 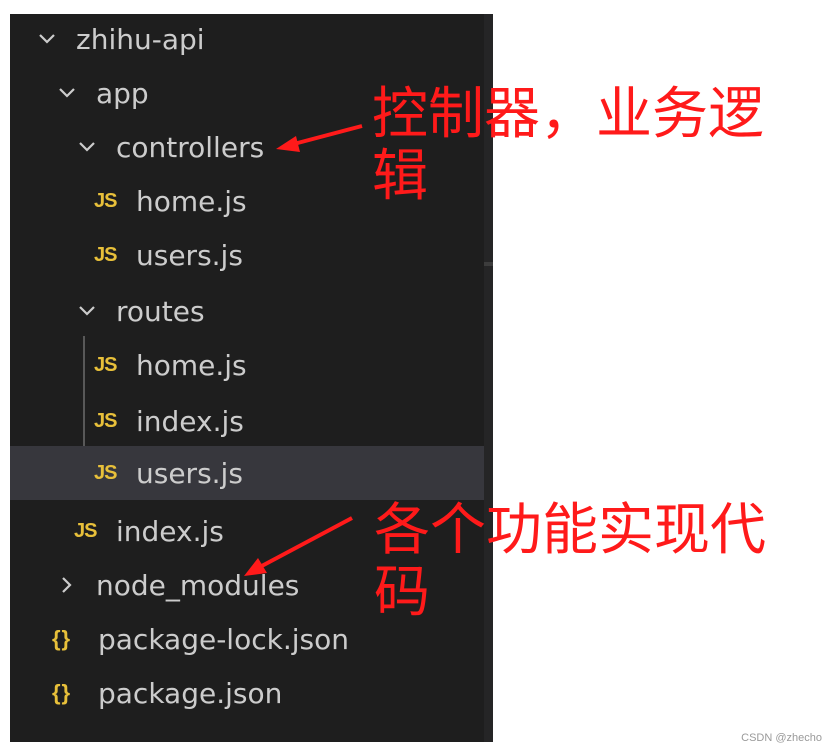 I want to click on watermark: CSDN @zhecho, so click(x=781, y=738).